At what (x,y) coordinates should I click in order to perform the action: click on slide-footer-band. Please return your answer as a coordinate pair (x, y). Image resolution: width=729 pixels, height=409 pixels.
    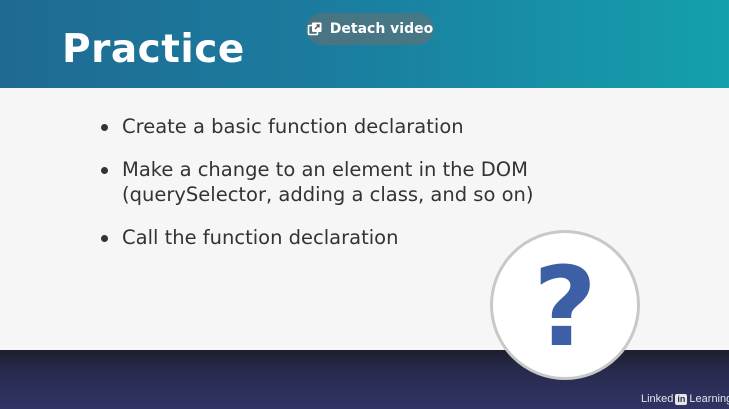
    Looking at the image, I should click on (364, 379).